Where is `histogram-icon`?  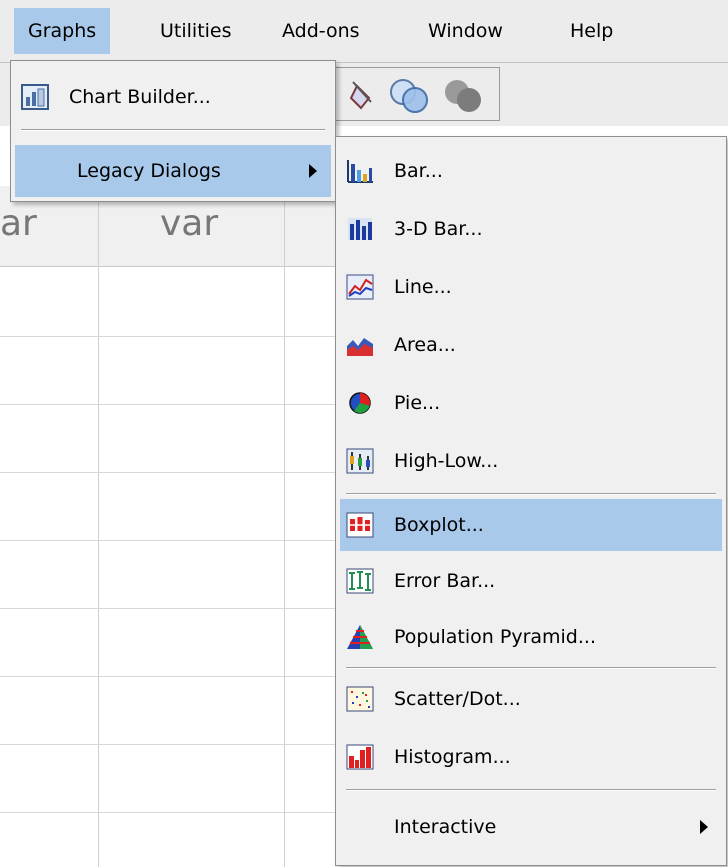
histogram-icon is located at coordinates (360, 757).